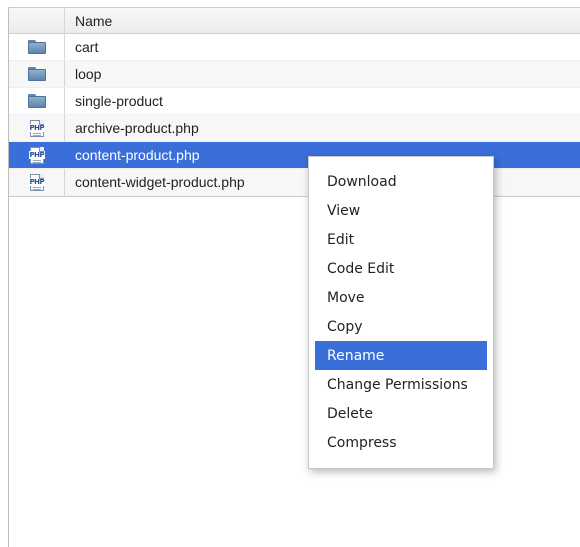  What do you see at coordinates (88, 74) in the screenshot?
I see `file-name: loop` at bounding box center [88, 74].